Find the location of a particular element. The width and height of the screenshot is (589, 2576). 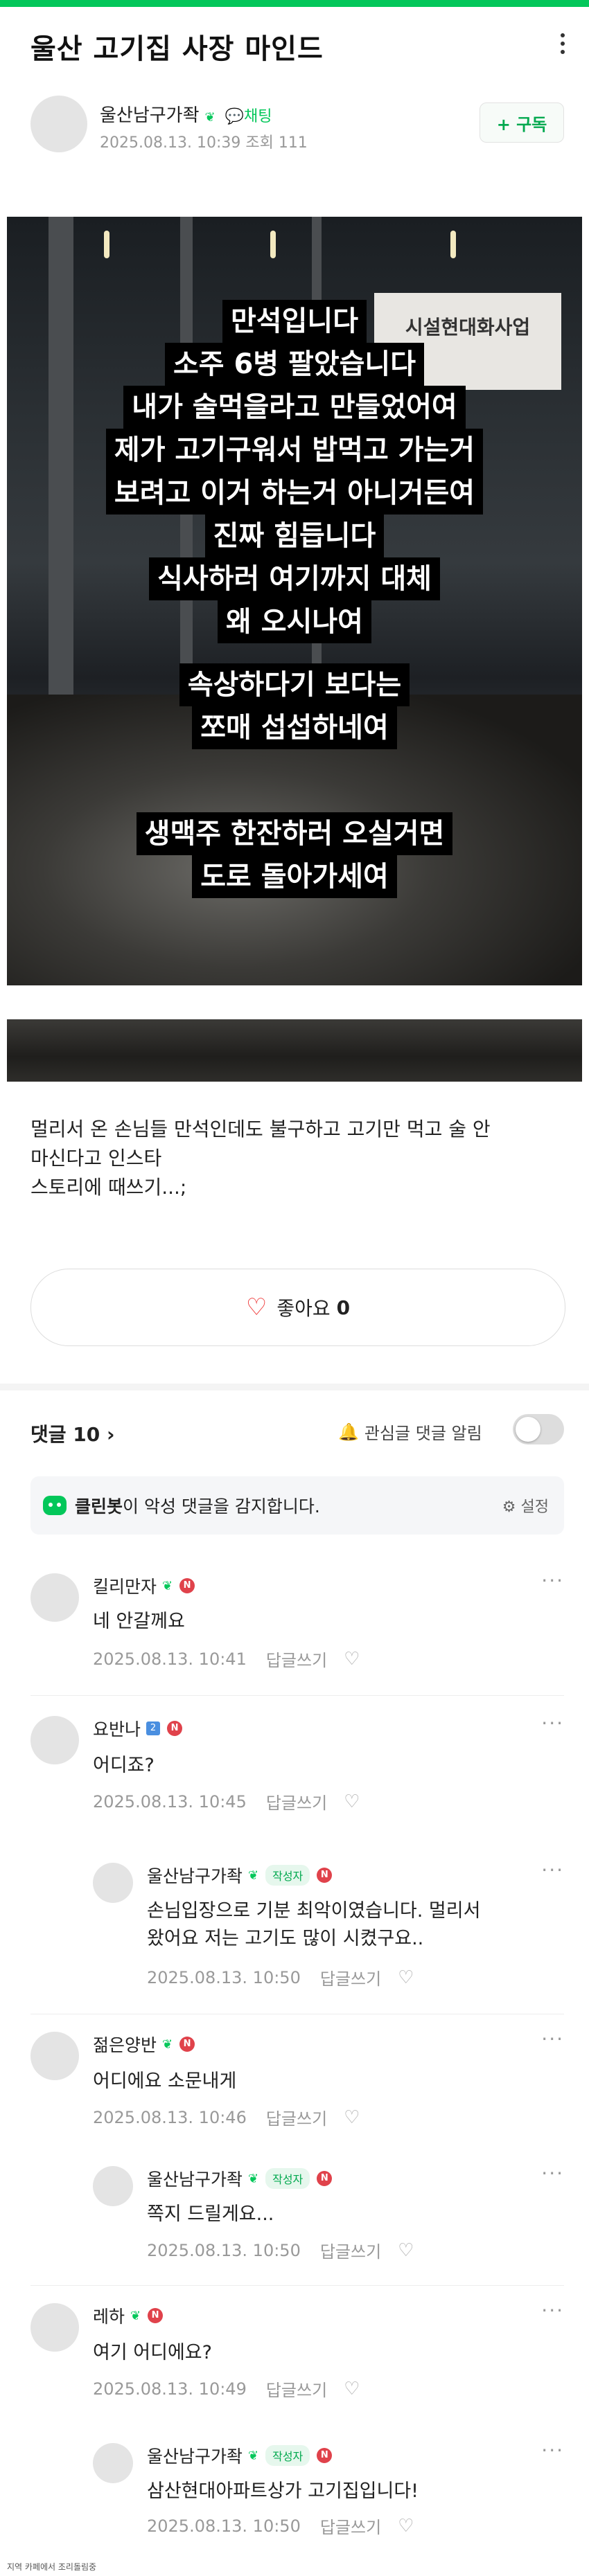

caption-block-3: 생맥주 한잔하러 오실거면 도로 돌아가세여 is located at coordinates (294, 855).